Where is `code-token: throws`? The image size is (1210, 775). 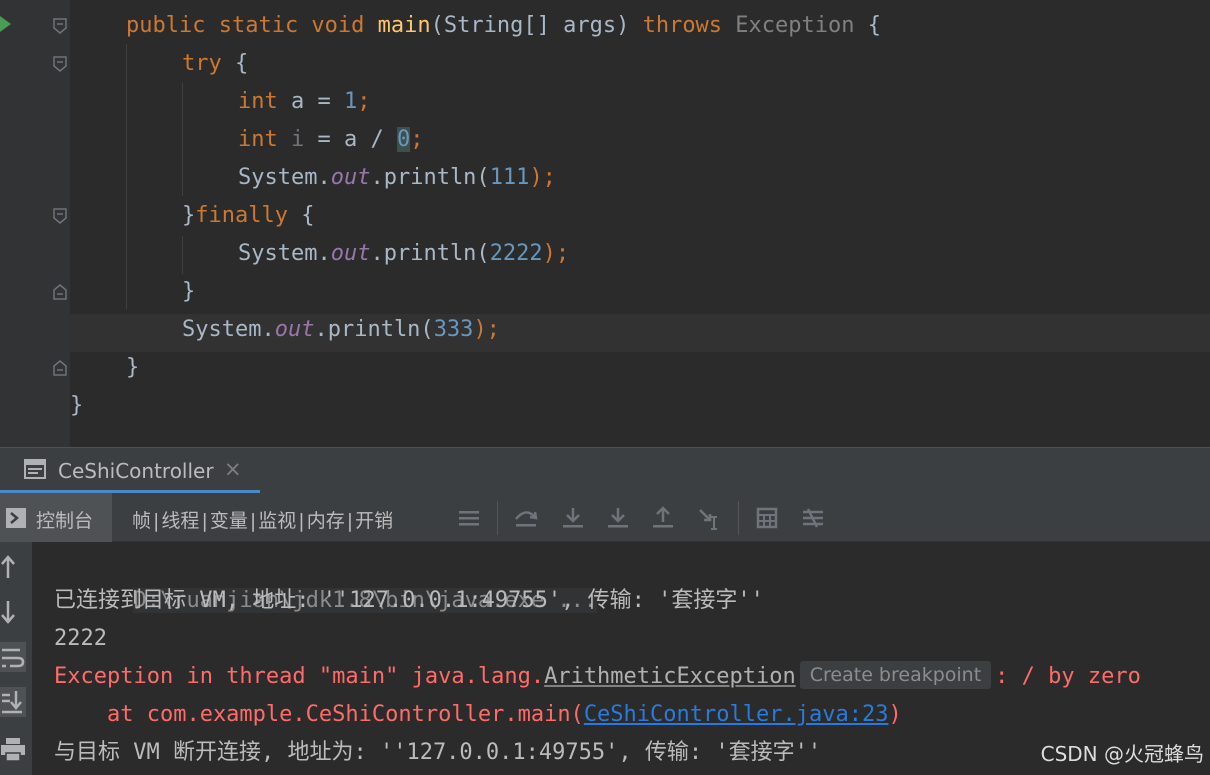
code-token: throws is located at coordinates (689, 25).